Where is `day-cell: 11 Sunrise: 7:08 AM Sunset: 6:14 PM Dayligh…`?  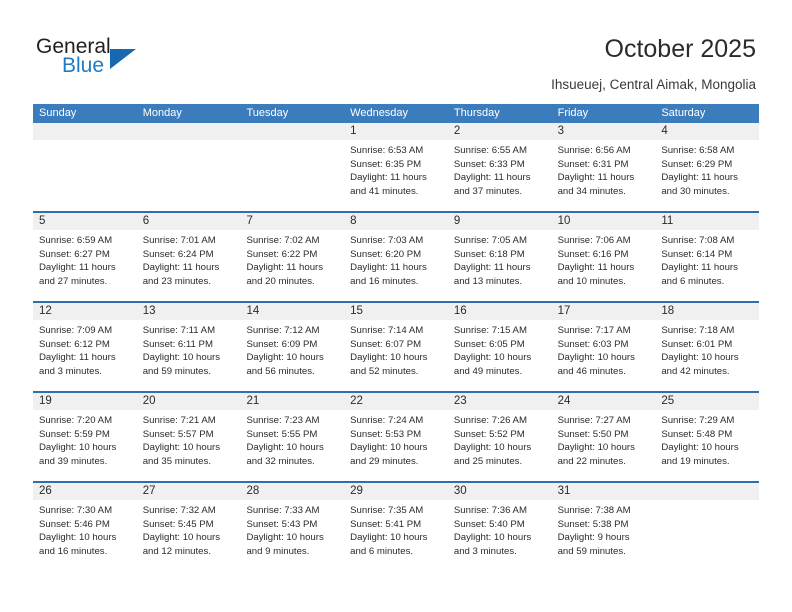 day-cell: 11 Sunrise: 7:08 AM Sunset: 6:14 PM Dayligh… is located at coordinates (707, 257).